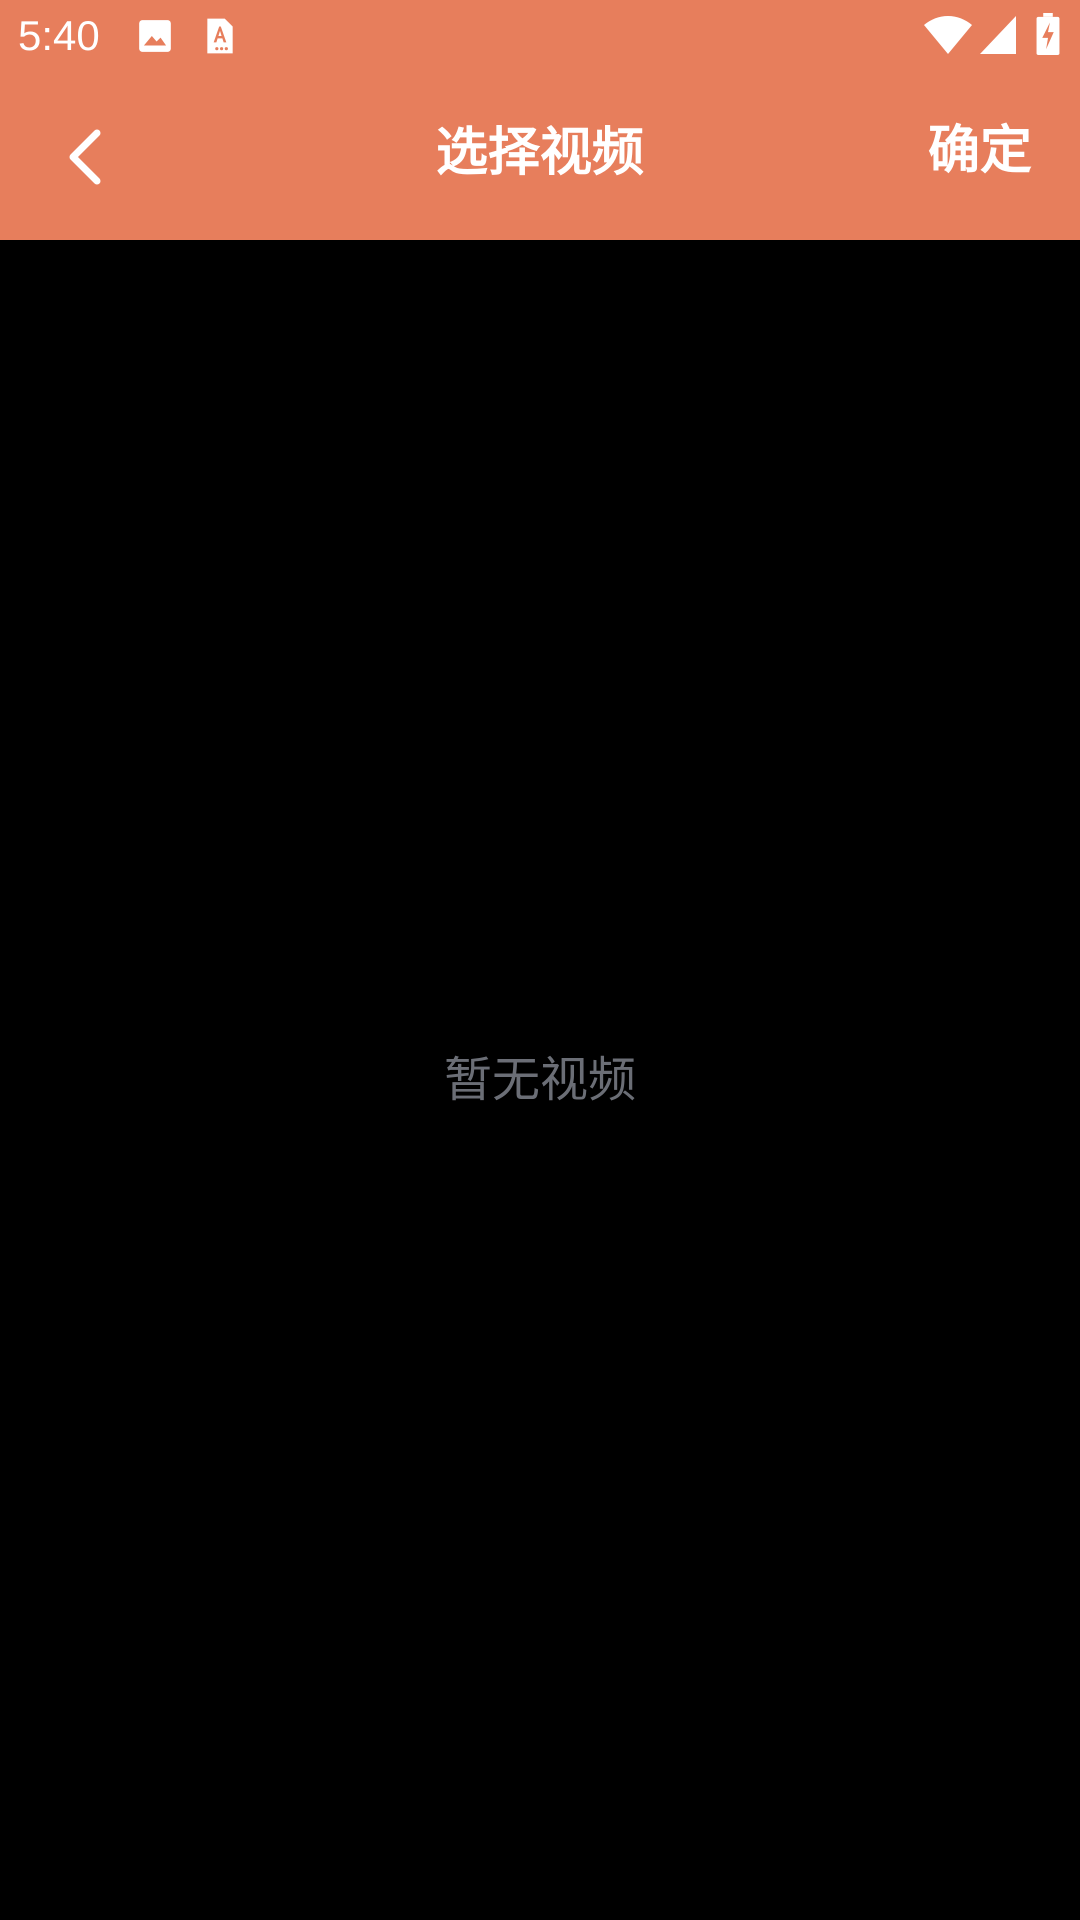  I want to click on chevron-left-icon, so click(85, 157).